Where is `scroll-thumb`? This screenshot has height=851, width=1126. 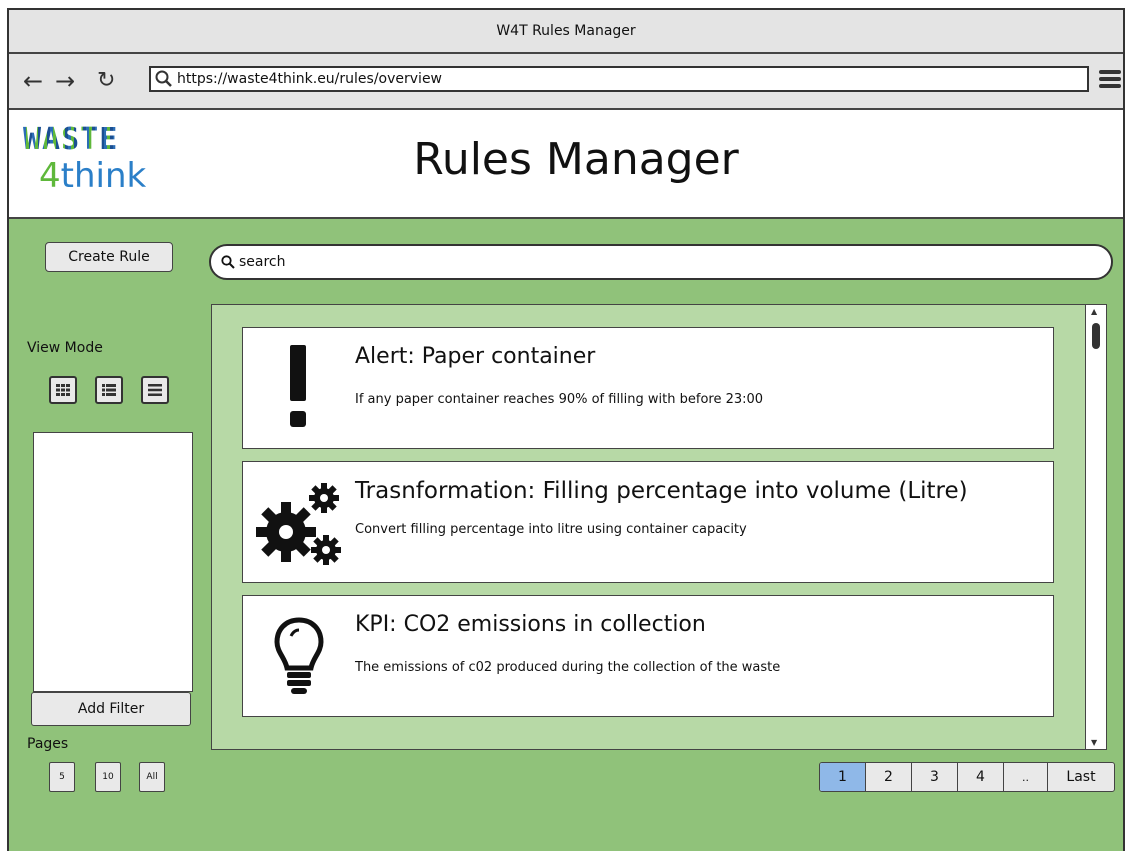 scroll-thumb is located at coordinates (1096, 336).